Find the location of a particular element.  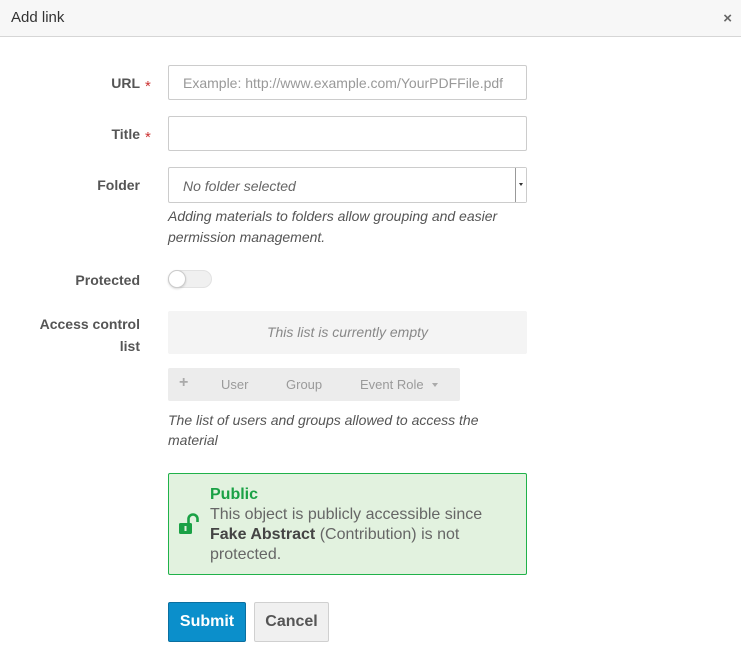

protected-label: Protected is located at coordinates (107, 280).